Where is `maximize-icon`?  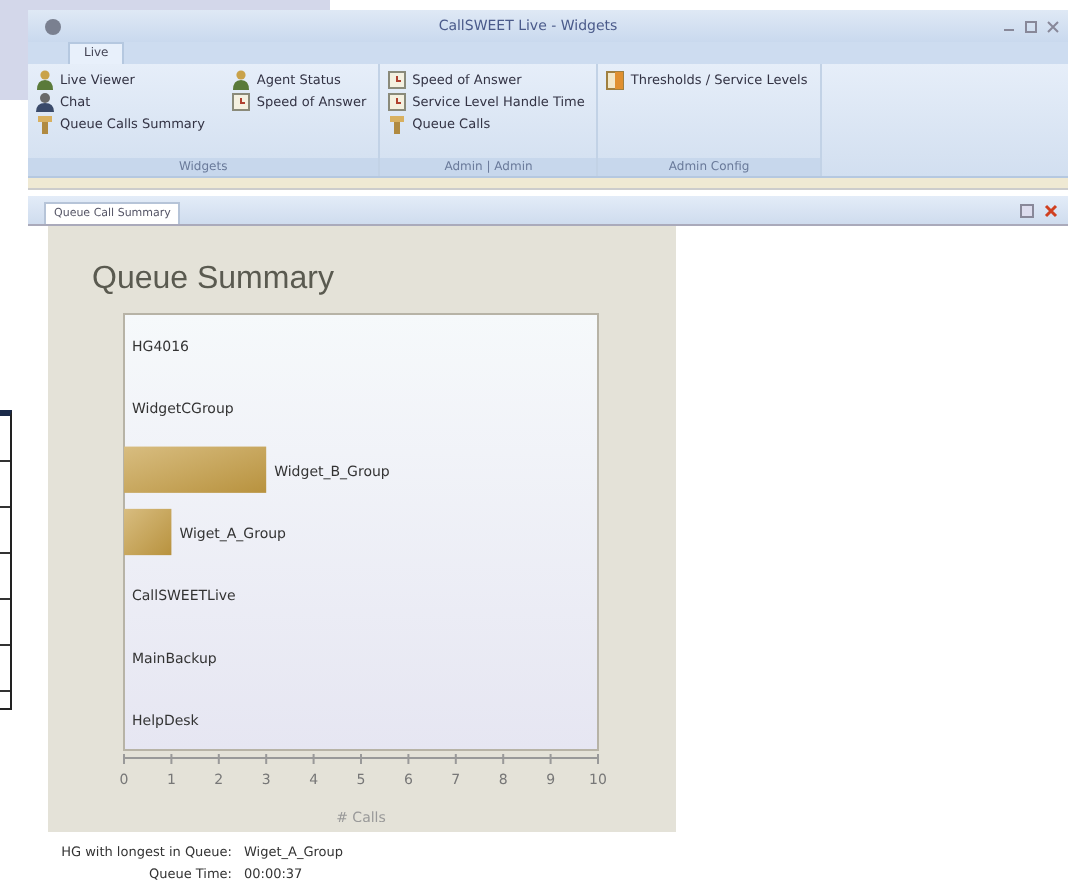
maximize-icon is located at coordinates (1031, 26).